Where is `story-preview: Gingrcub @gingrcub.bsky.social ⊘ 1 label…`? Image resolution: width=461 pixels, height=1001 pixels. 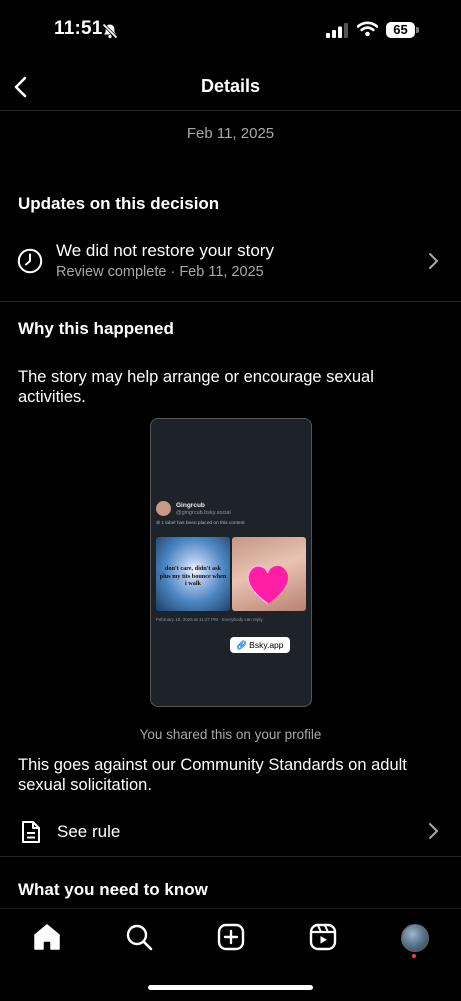
story-preview: Gingrcub @gingrcub.bsky.social ⊘ 1 label… is located at coordinates (231, 562).